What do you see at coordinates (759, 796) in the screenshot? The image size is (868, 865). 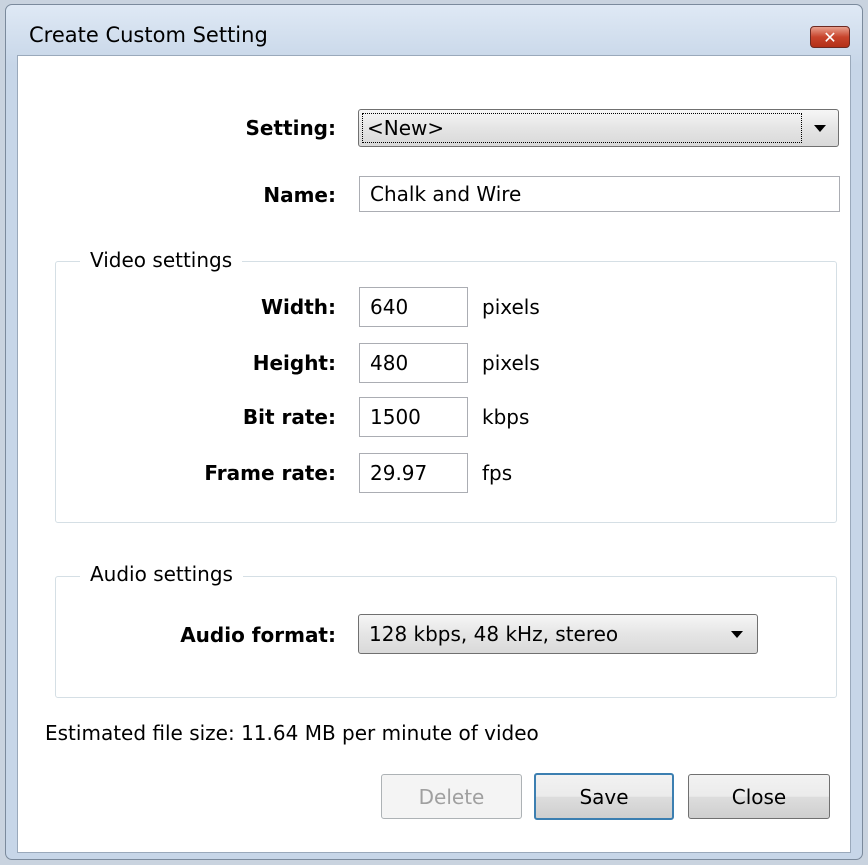 I see `close-button: Close` at bounding box center [759, 796].